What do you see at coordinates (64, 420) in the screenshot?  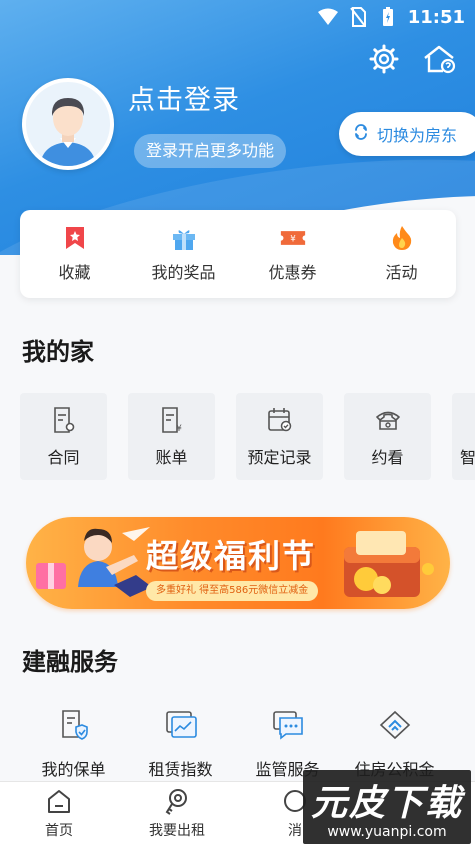 I see `contract-icon` at bounding box center [64, 420].